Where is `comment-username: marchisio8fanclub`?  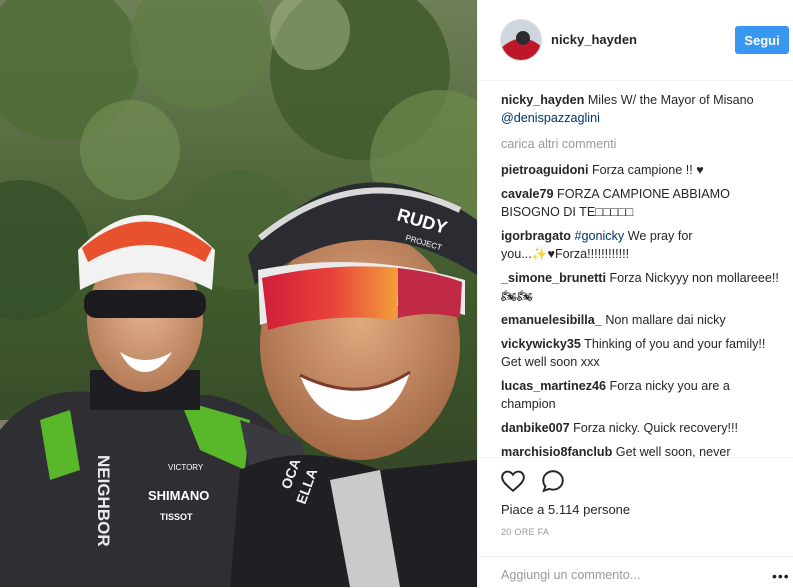 comment-username: marchisio8fanclub is located at coordinates (556, 451).